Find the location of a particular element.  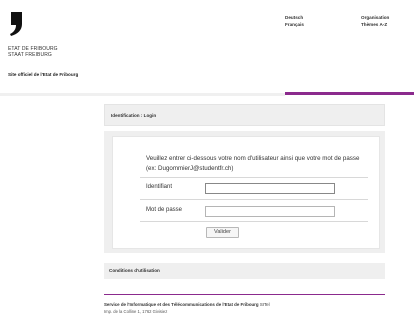

fribourg-logo-icon is located at coordinates (16, 24).